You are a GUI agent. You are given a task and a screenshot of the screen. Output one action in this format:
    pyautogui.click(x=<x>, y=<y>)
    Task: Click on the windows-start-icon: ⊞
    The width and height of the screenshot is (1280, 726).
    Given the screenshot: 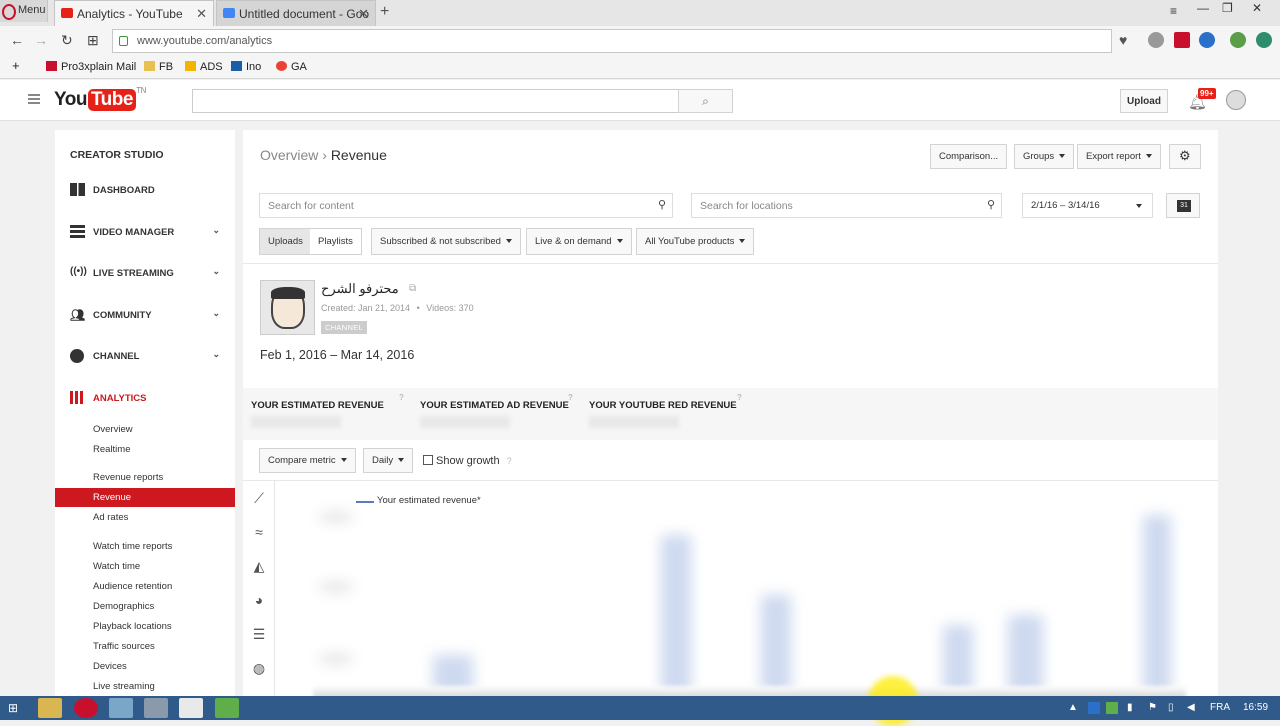 What is the action you would take?
    pyautogui.click(x=13, y=708)
    